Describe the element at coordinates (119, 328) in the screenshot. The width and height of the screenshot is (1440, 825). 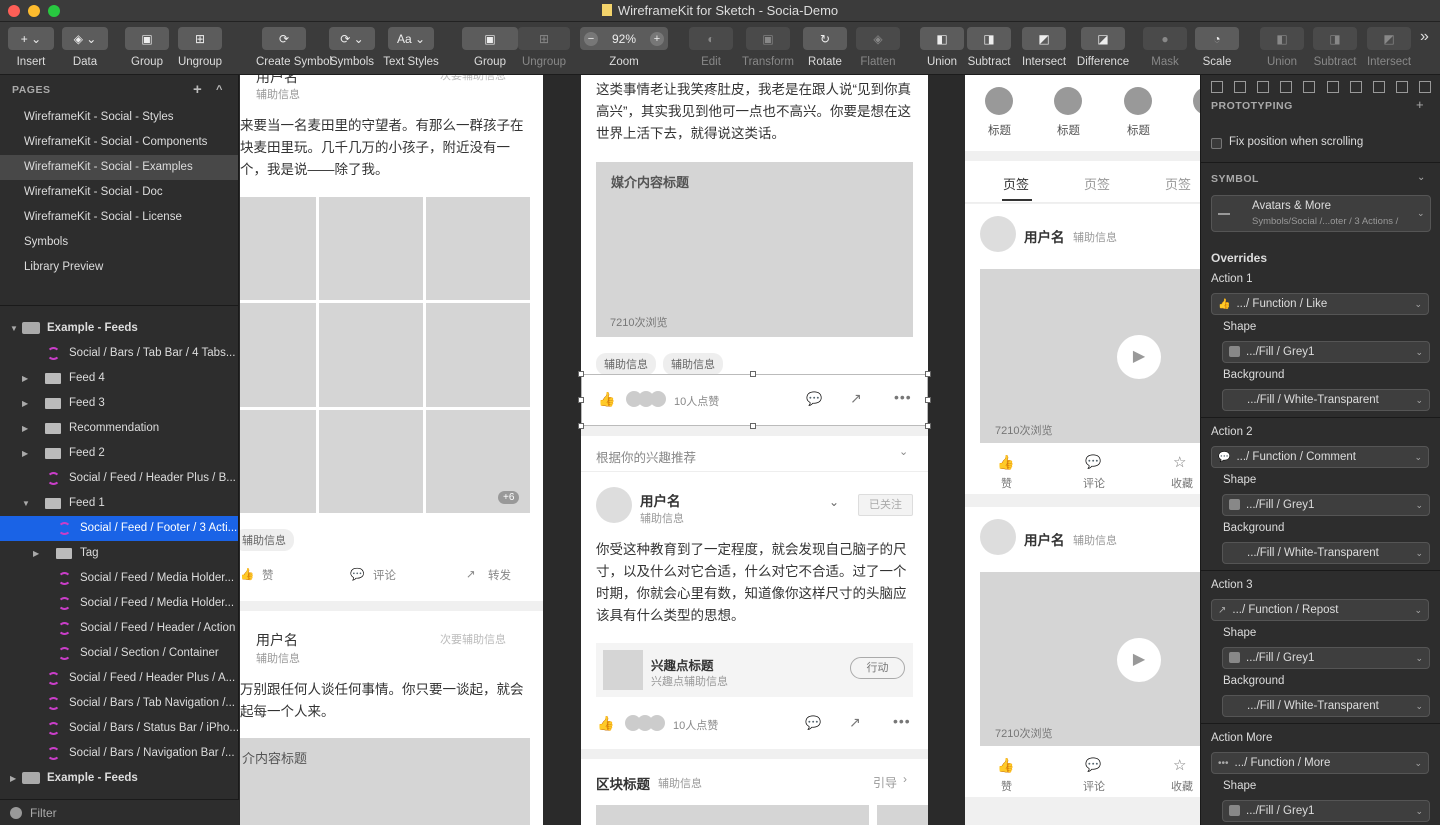
I see `layer-item: ▼ Example - Feeds` at that location.